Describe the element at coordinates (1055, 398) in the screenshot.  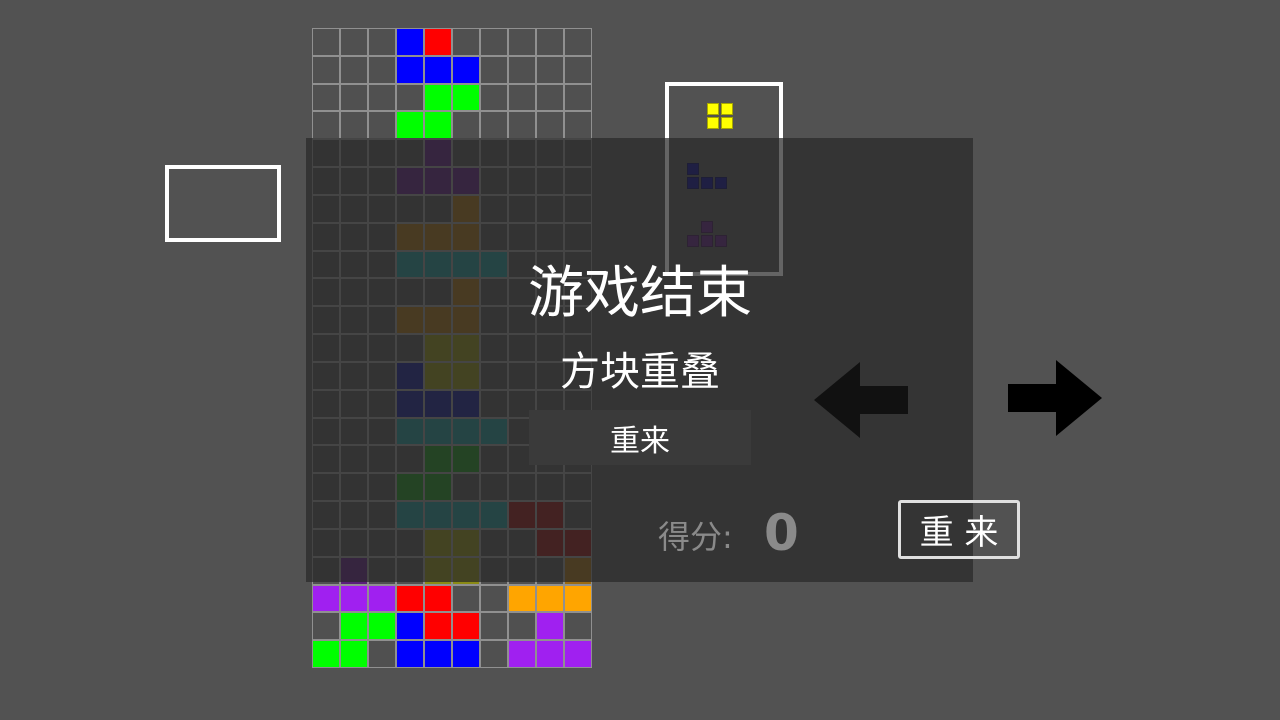
I see `arrow-right-icon` at that location.